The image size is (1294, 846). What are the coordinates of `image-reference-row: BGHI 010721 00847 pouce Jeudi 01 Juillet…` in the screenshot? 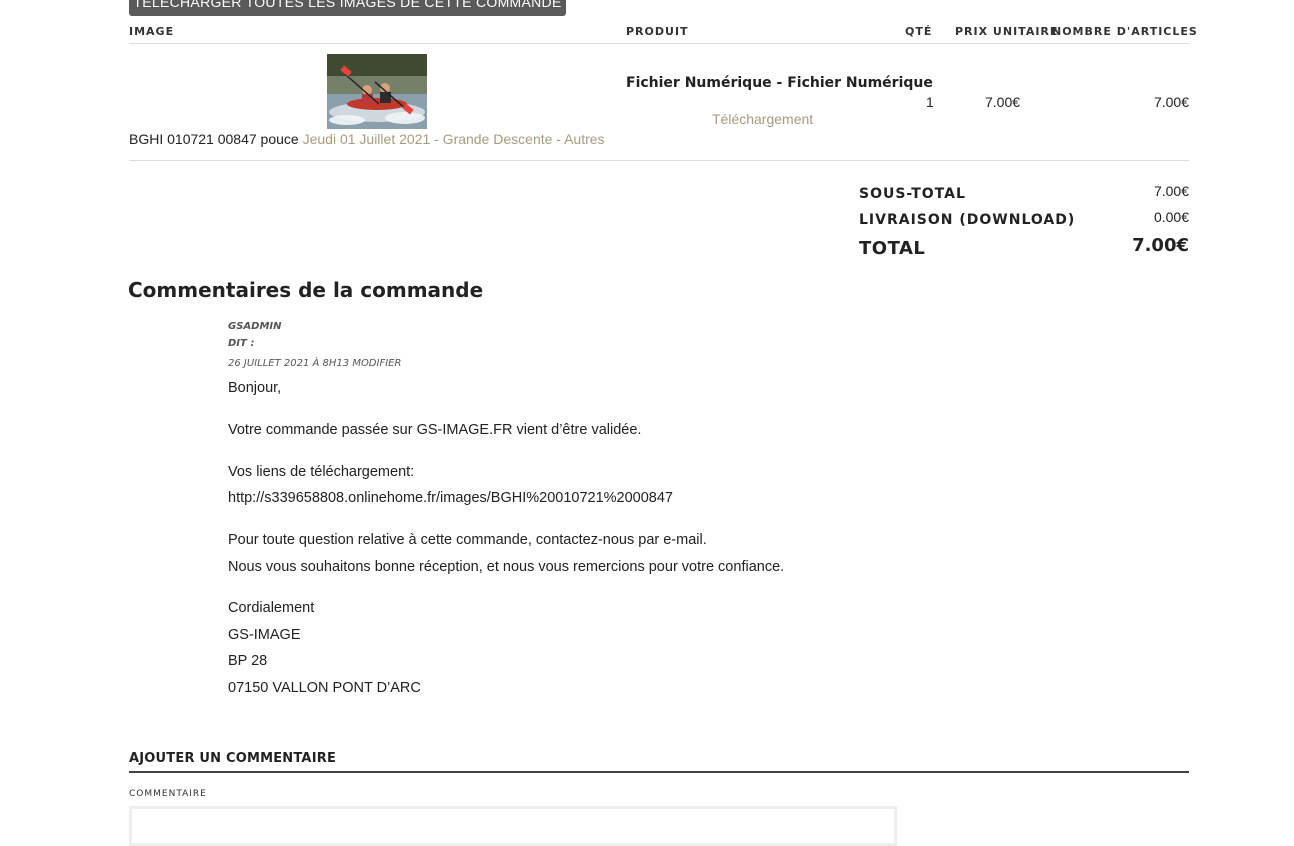 It's located at (367, 139).